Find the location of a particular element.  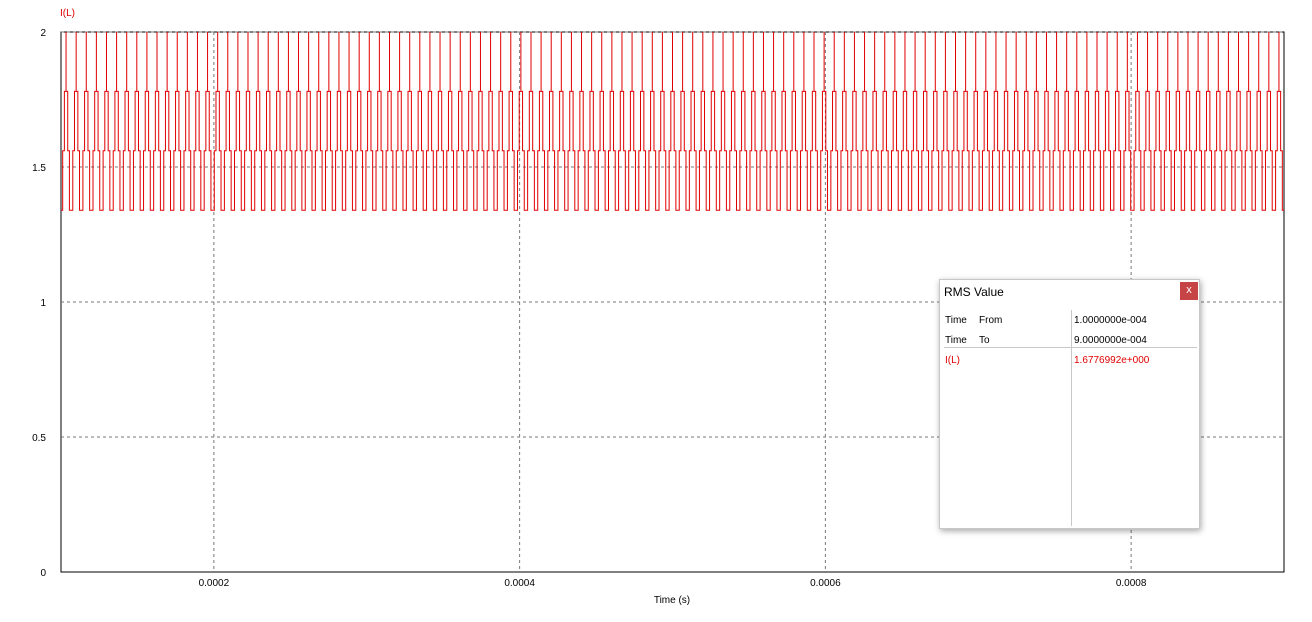

y-tick-label: 1 is located at coordinates (43, 303).